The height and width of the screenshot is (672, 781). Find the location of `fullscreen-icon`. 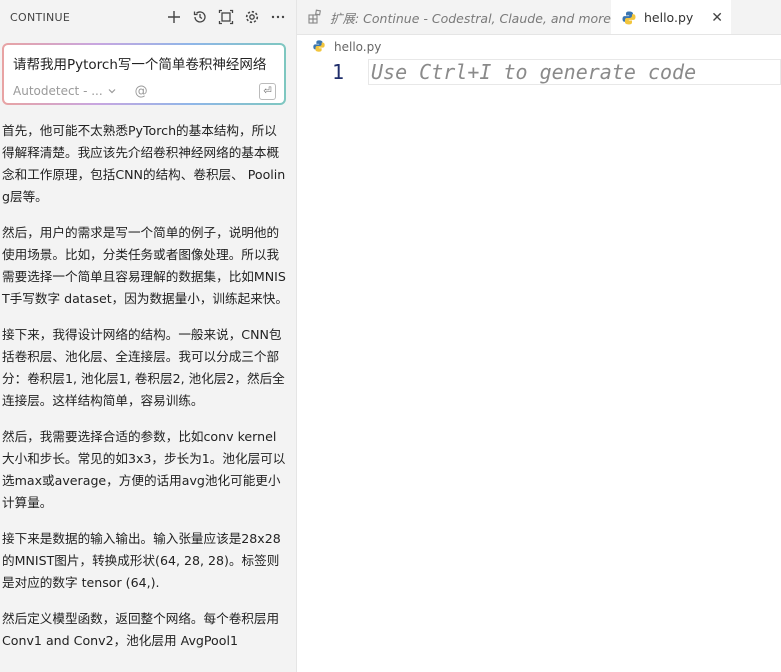

fullscreen-icon is located at coordinates (226, 17).